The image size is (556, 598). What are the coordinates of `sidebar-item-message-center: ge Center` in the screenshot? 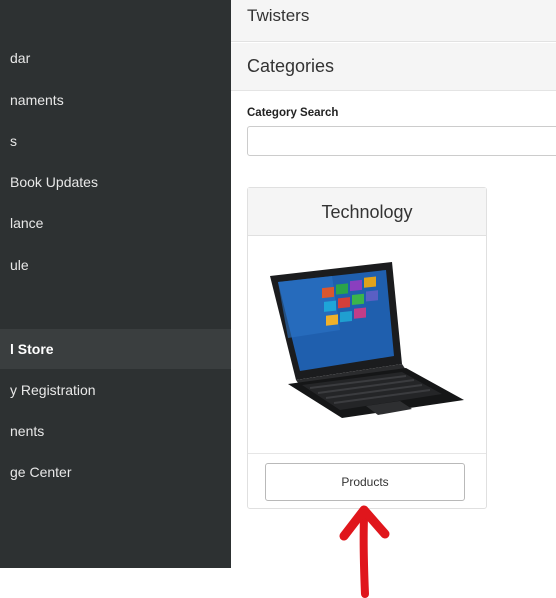 It's located at (115, 472).